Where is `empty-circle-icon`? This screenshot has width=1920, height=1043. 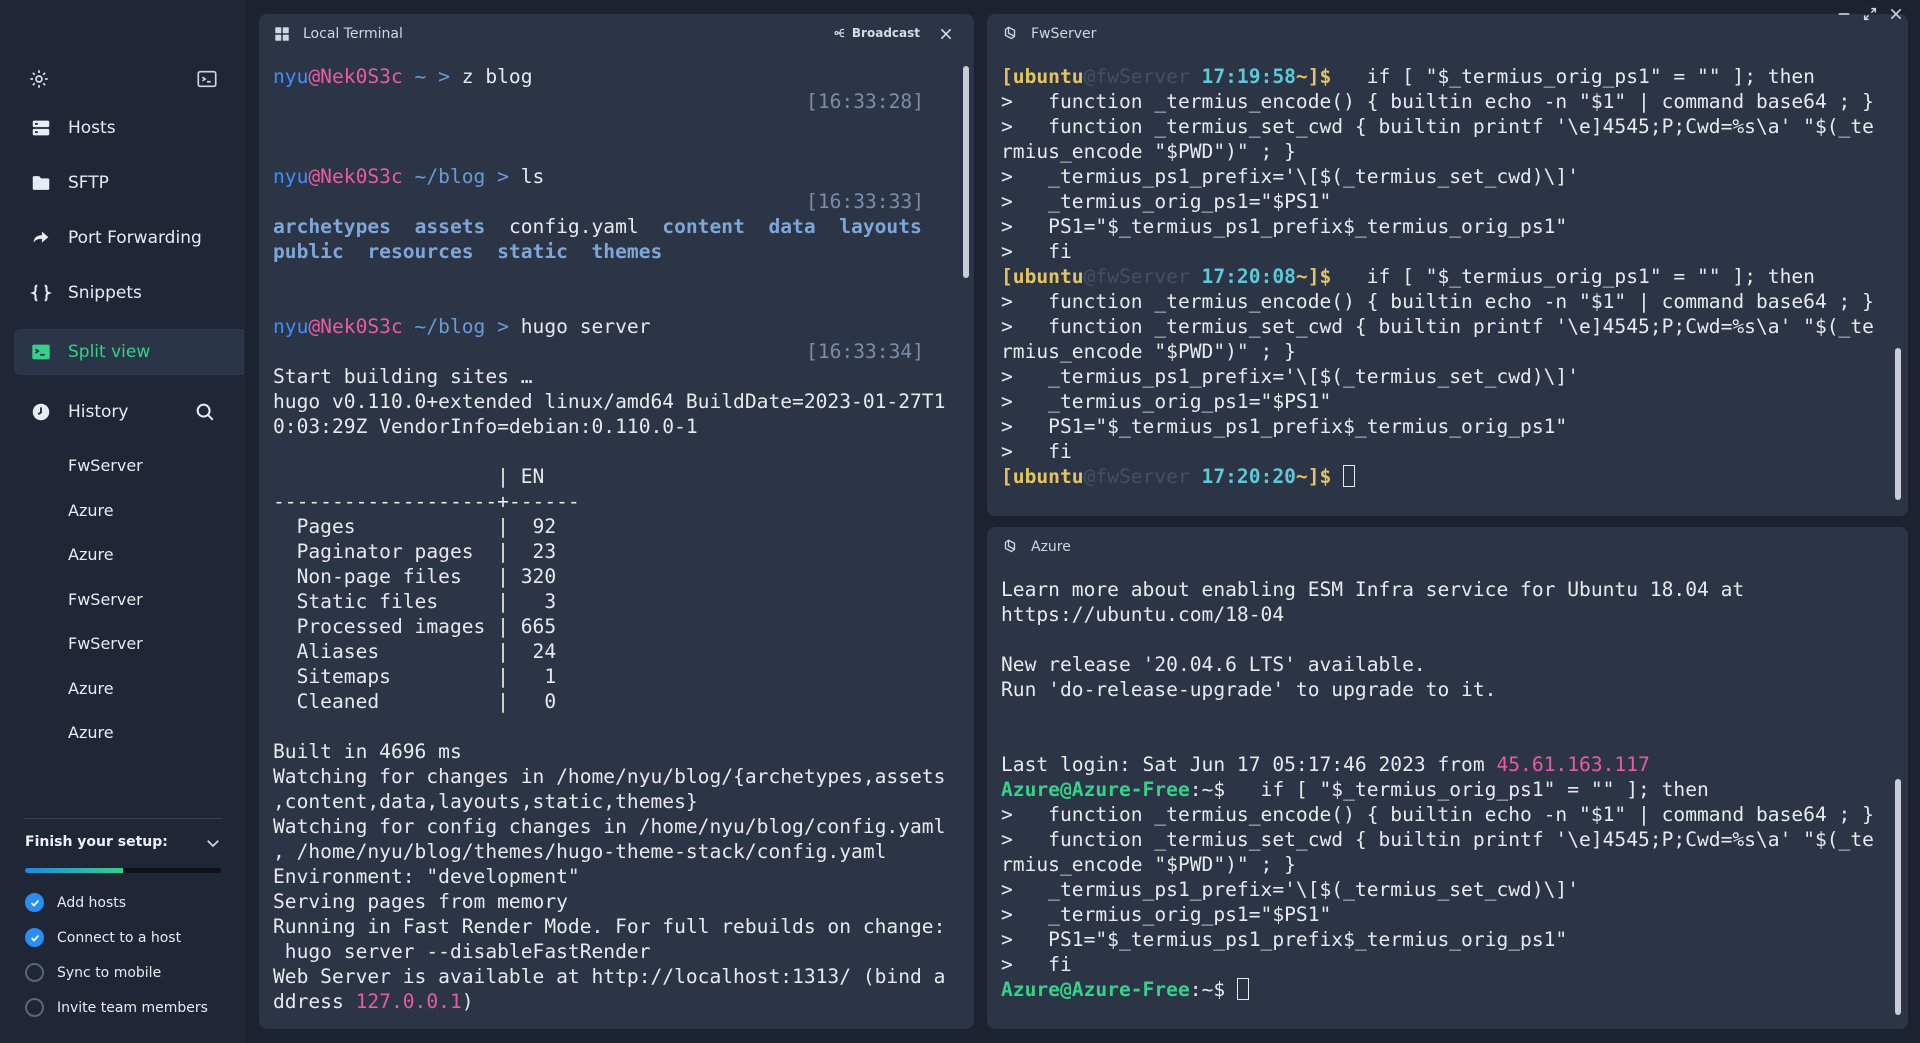 empty-circle-icon is located at coordinates (34, 972).